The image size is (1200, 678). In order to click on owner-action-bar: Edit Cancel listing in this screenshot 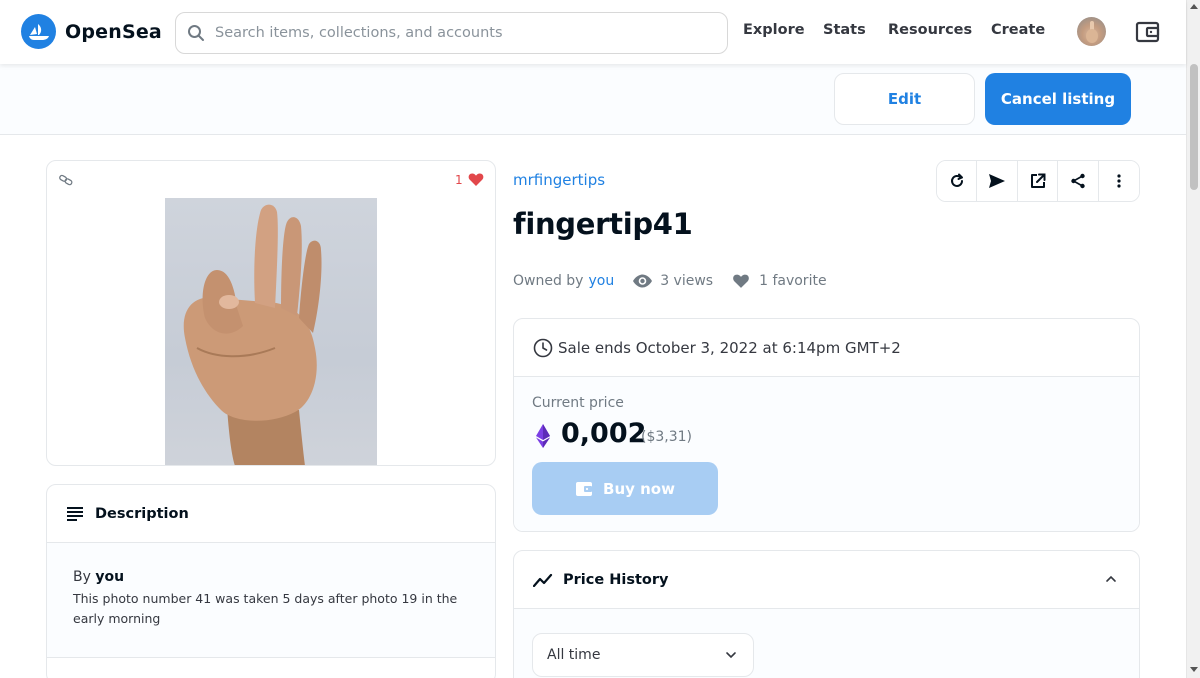, I will do `click(593, 99)`.